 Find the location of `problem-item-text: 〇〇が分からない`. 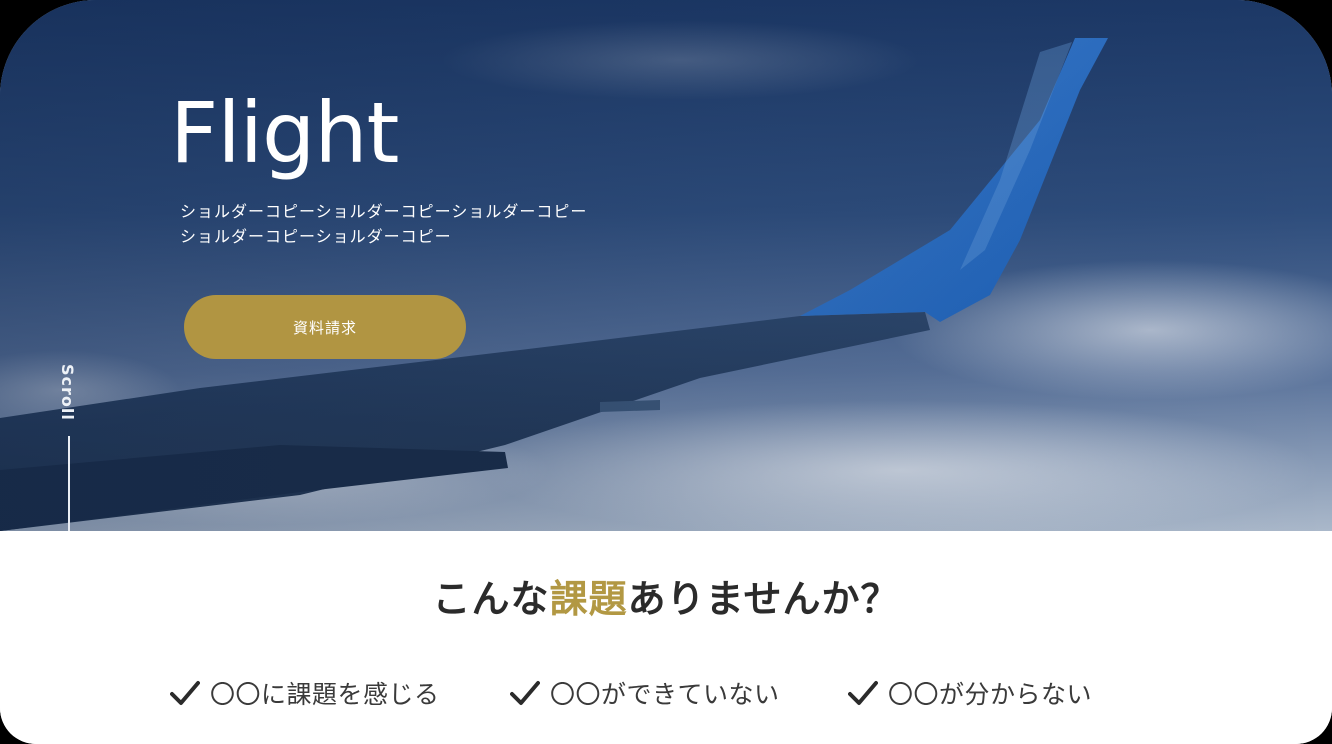

problem-item-text: 〇〇が分からない is located at coordinates (990, 694).